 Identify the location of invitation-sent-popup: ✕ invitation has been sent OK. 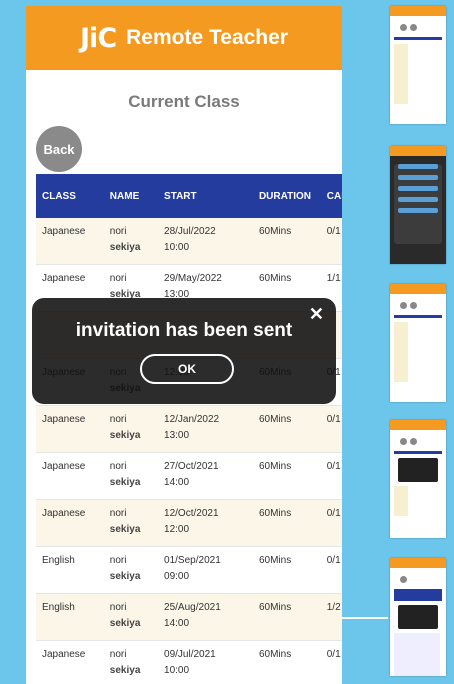
(184, 351).